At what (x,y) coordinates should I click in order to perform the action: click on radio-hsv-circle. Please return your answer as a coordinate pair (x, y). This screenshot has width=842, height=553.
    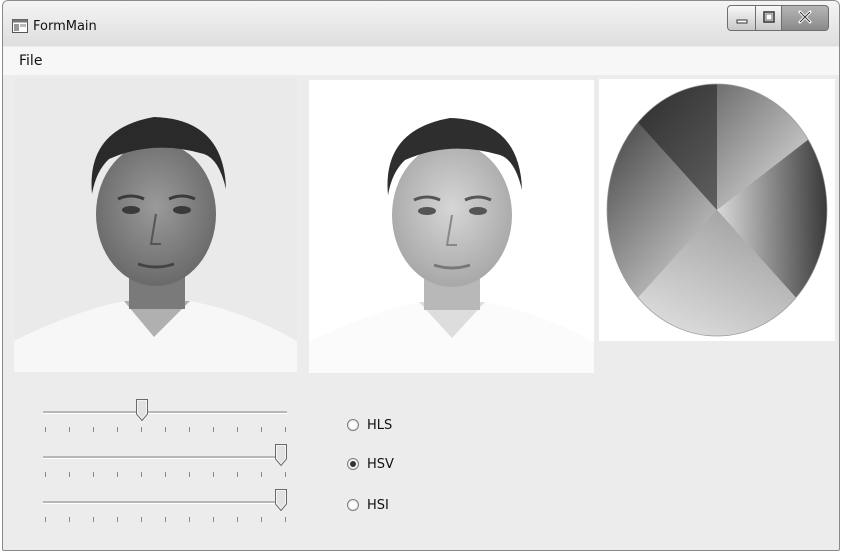
    Looking at the image, I should click on (353, 464).